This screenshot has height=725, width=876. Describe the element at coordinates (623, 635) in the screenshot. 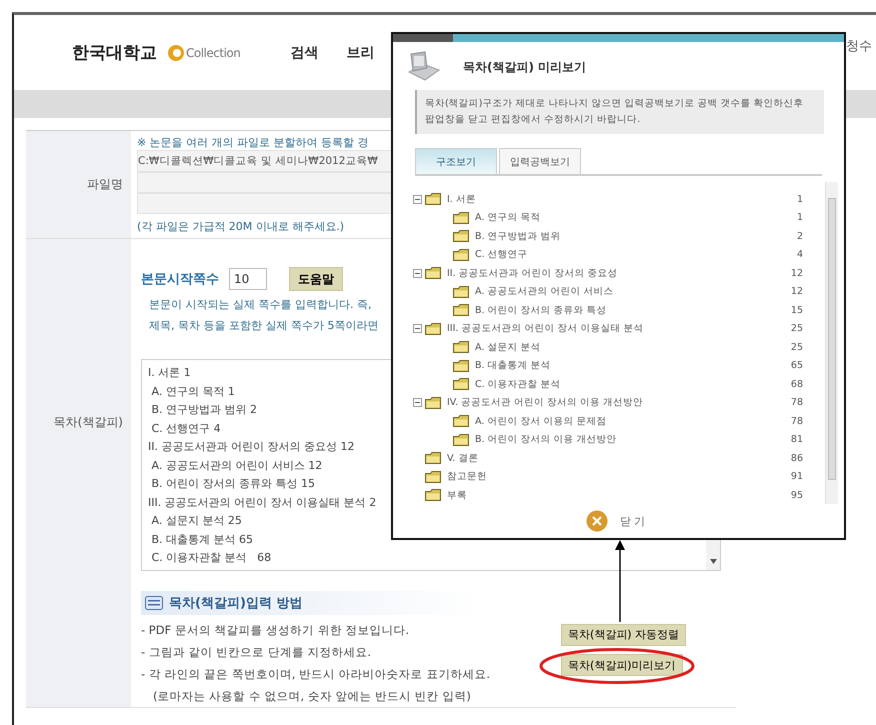

I see `toc-button: 목차(책갈피) 자동정렬` at that location.